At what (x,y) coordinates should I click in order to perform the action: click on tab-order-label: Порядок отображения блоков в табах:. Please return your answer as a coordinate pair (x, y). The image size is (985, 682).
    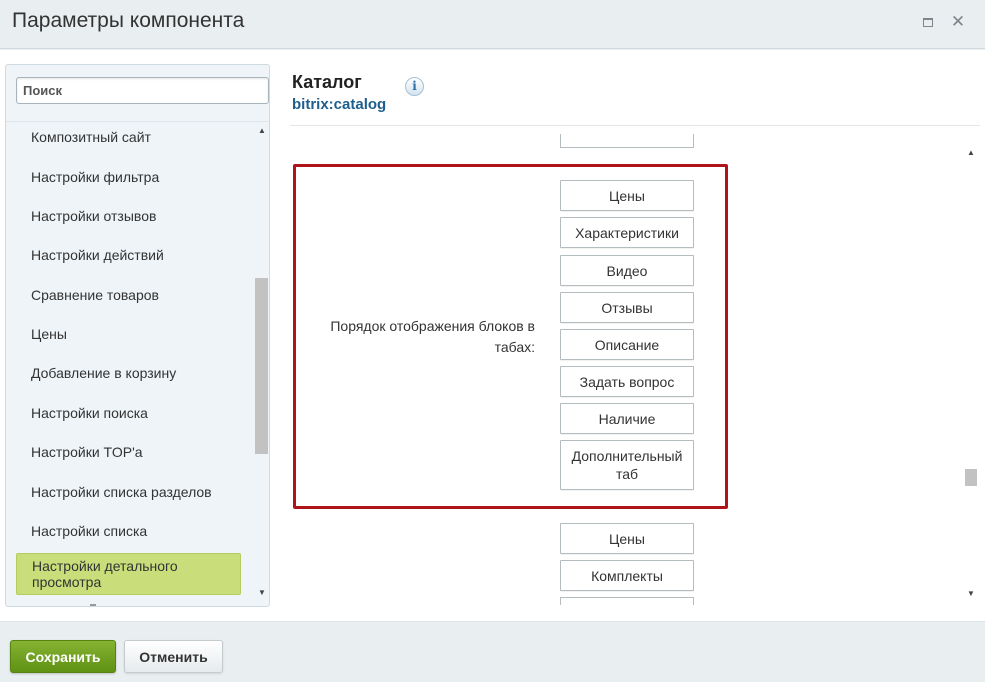
    Looking at the image, I should click on (432, 336).